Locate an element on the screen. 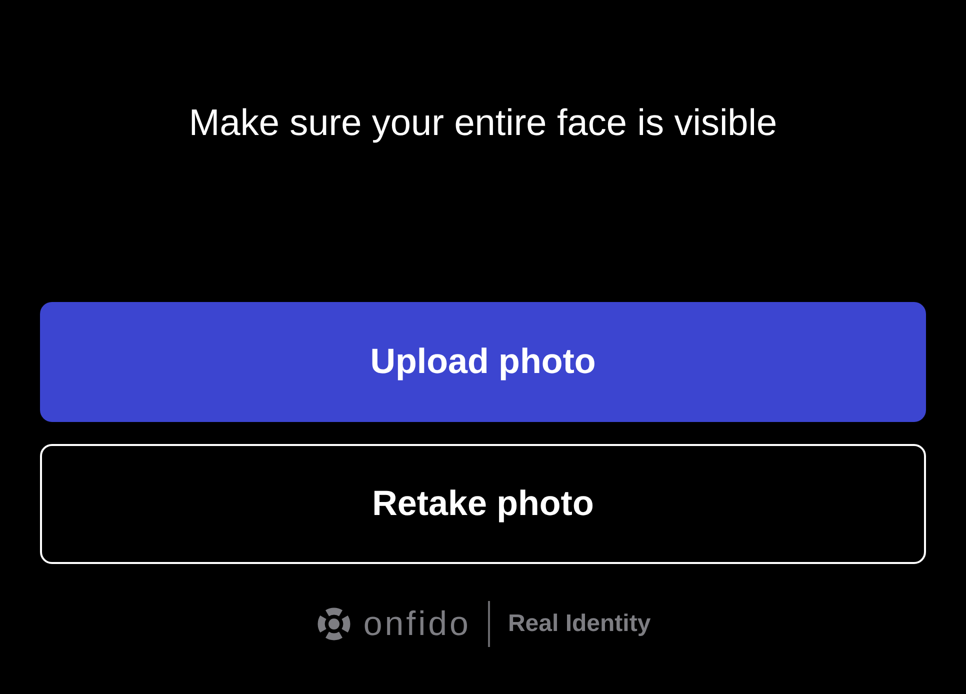 This screenshot has width=966, height=694. instruction-text: Make sure your entire face is visible is located at coordinates (483, 123).